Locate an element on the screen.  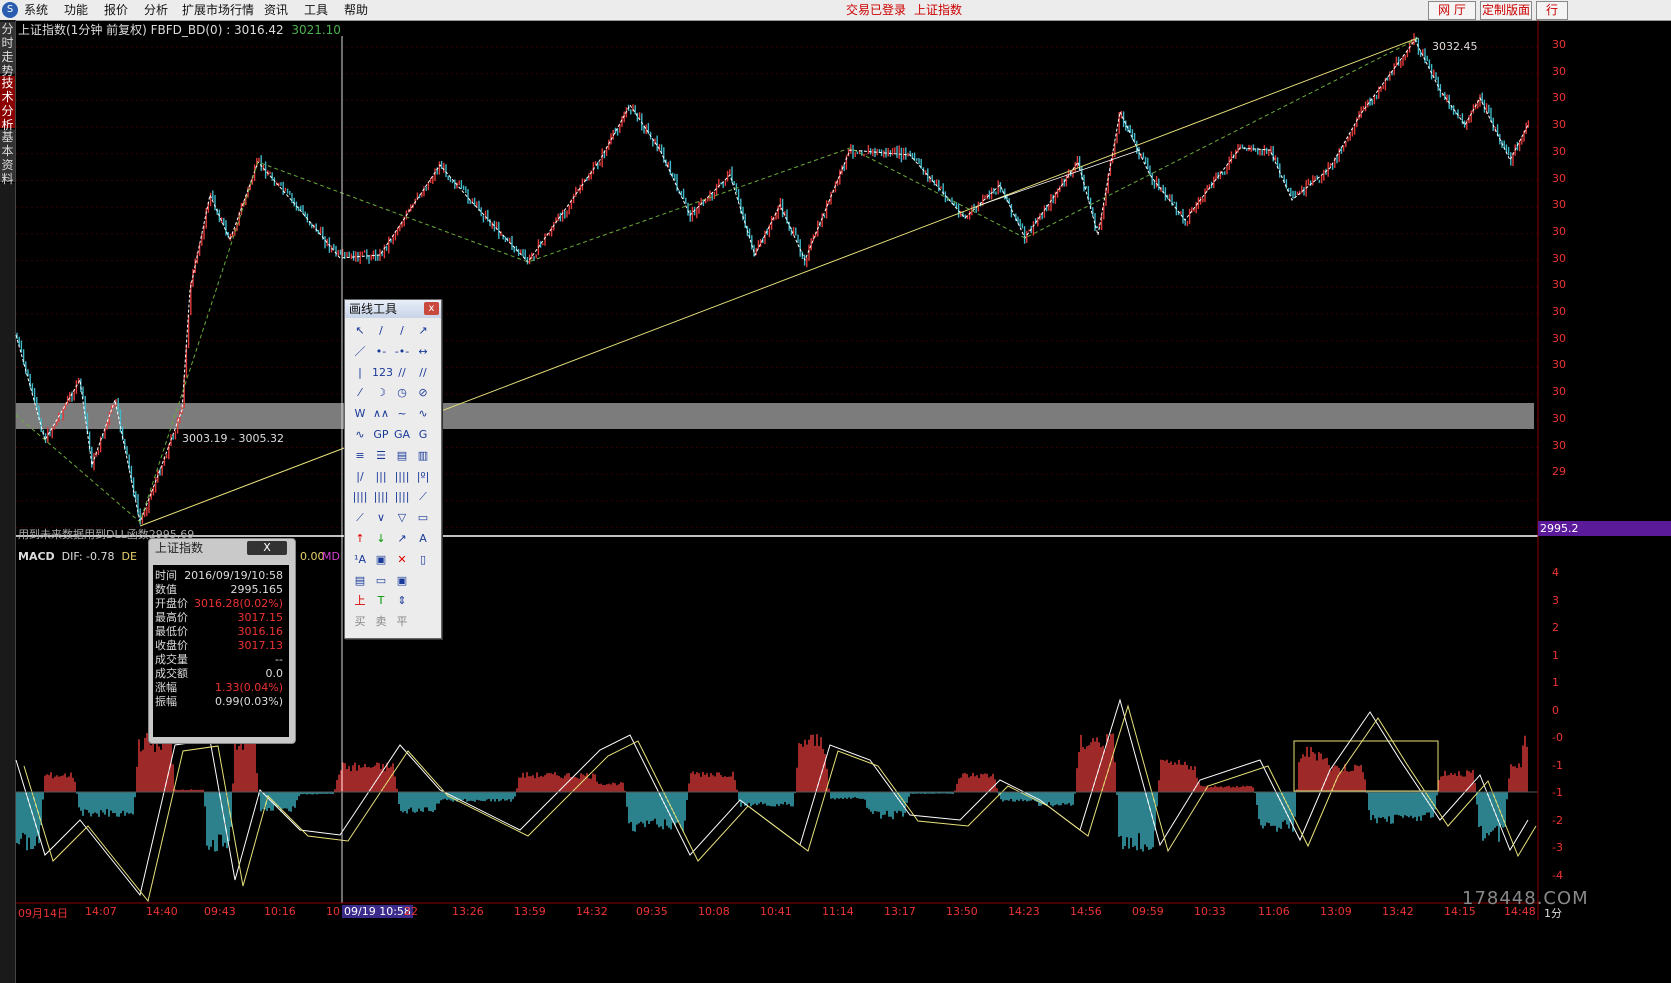
down-arrow-icon: ∧∧ is located at coordinates (381, 414).